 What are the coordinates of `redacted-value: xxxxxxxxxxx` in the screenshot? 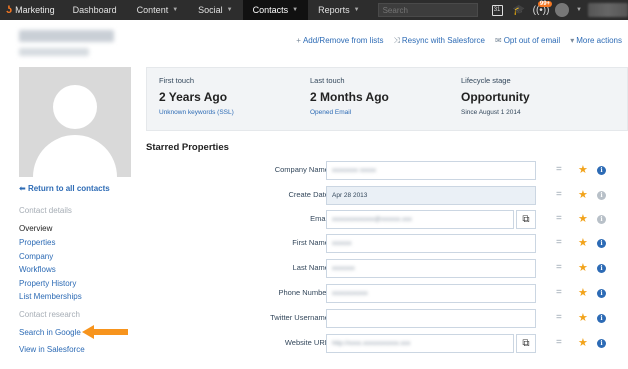 It's located at (350, 293).